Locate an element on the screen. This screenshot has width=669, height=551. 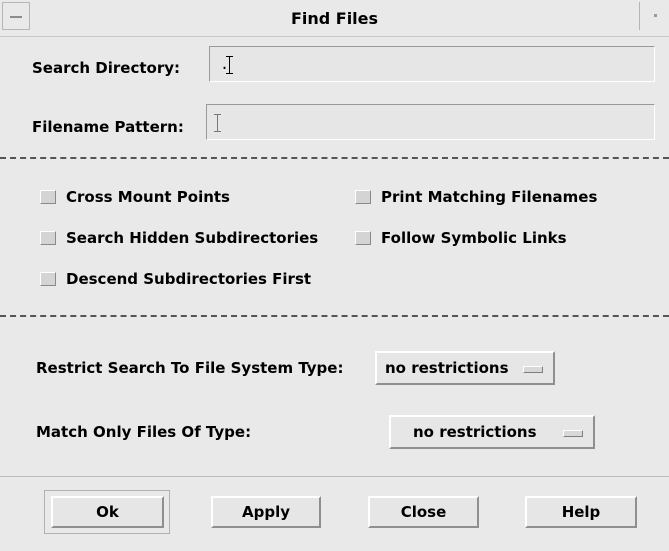
match-file-type-value: no restrictions is located at coordinates (475, 432).